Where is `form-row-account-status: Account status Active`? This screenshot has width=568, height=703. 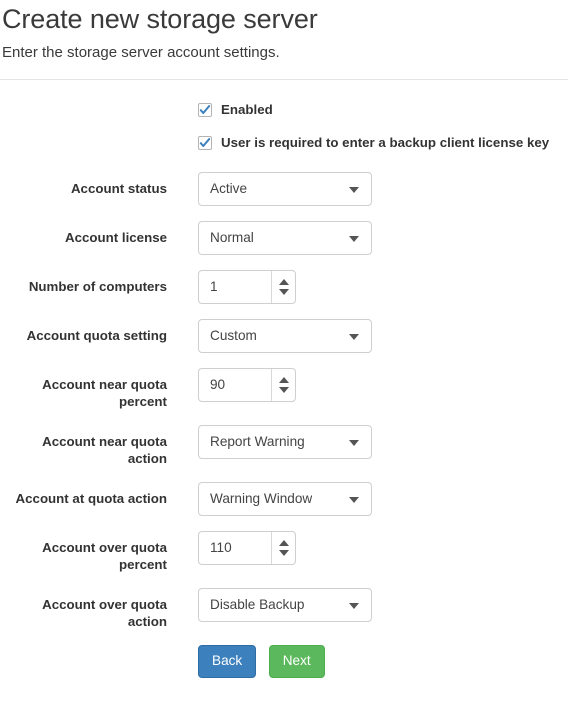
form-row-account-status: Account status Active is located at coordinates (284, 189).